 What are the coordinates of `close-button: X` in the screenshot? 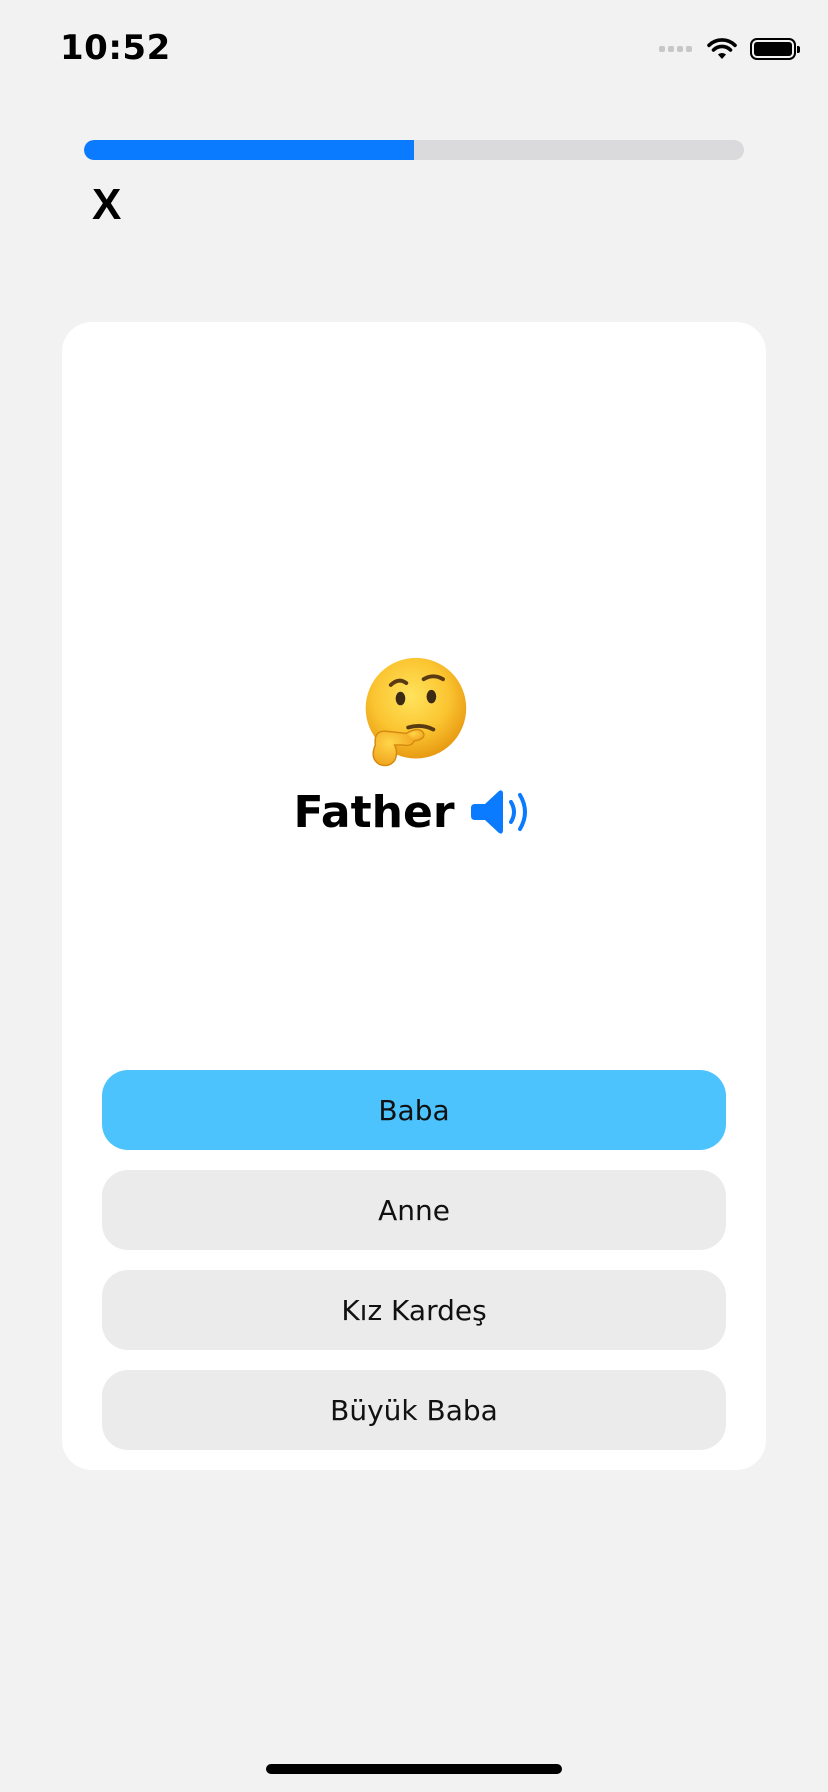 It's located at (112, 205).